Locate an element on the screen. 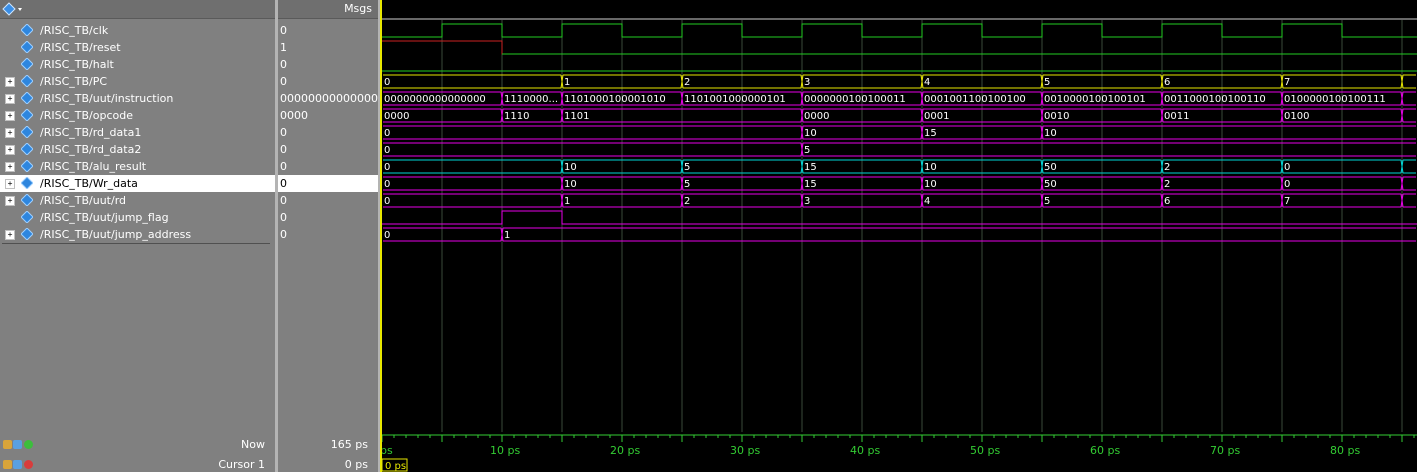 The image size is (1417, 472). rd-bus-label: 7 is located at coordinates (1287, 201).